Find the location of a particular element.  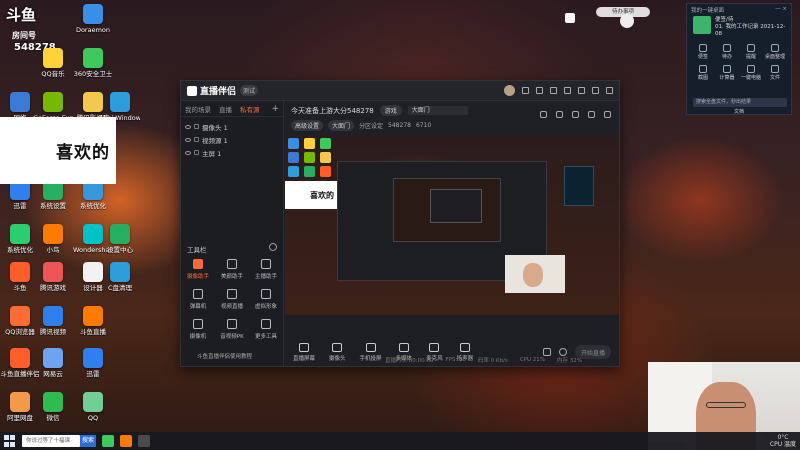

scene-row: 视频源 1 is located at coordinates (232, 139).